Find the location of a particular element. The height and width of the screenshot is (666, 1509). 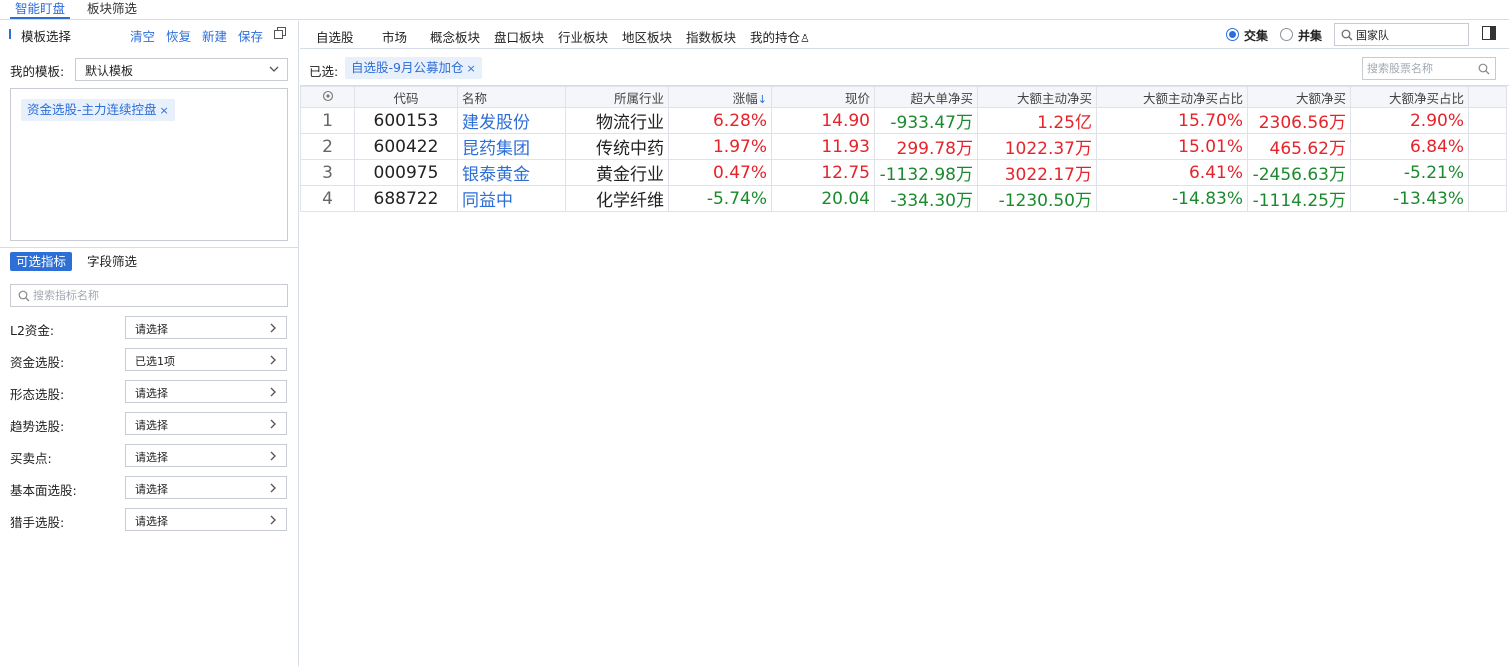

cat-index: 指数板块 is located at coordinates (711, 36).